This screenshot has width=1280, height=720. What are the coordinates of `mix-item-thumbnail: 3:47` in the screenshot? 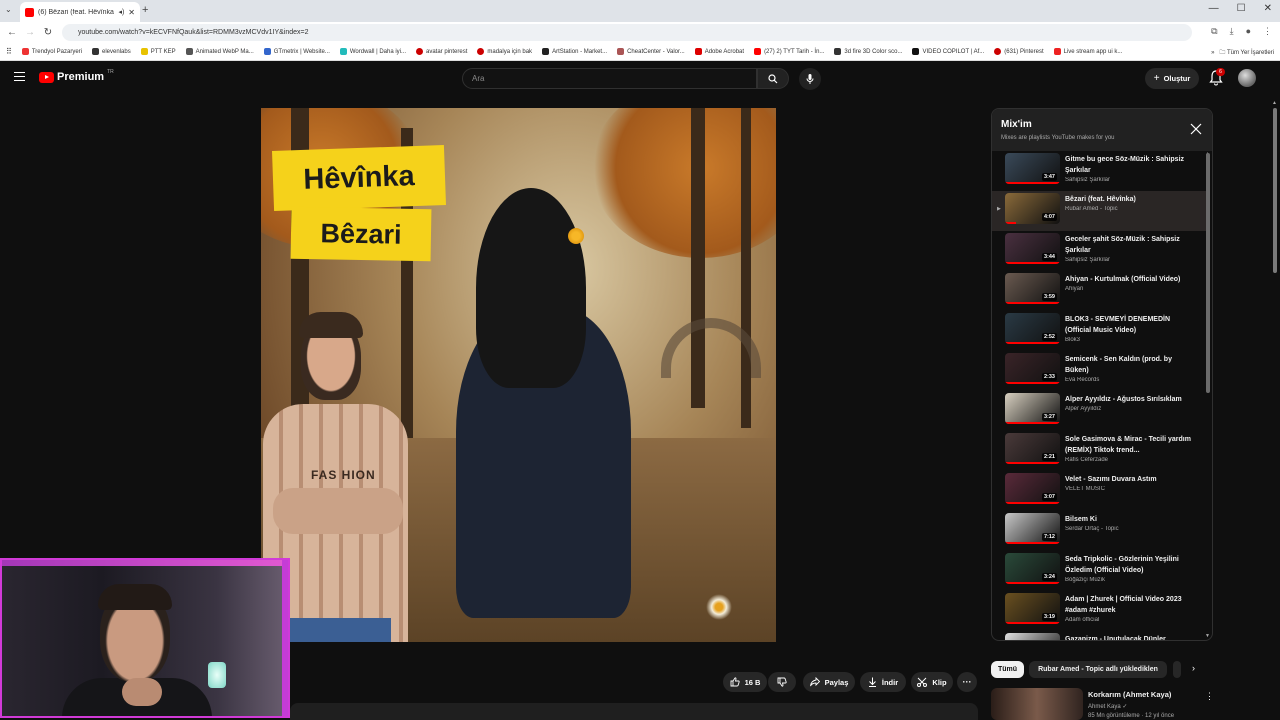 It's located at (1032, 168).